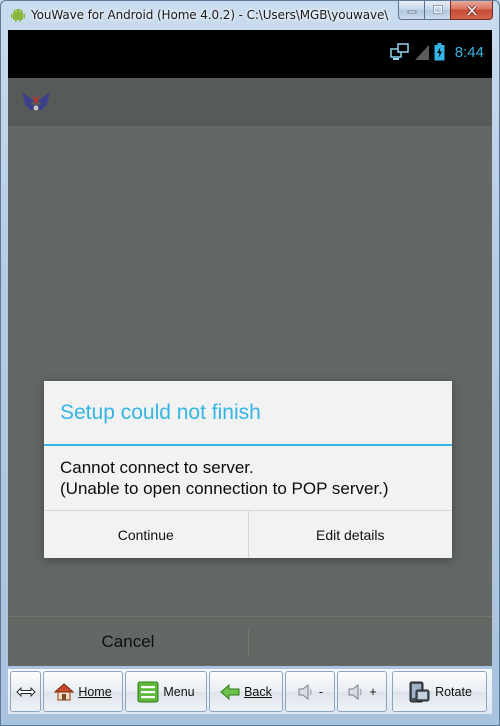 The height and width of the screenshot is (726, 500). I want to click on resize-arrows-icon, so click(25, 691).